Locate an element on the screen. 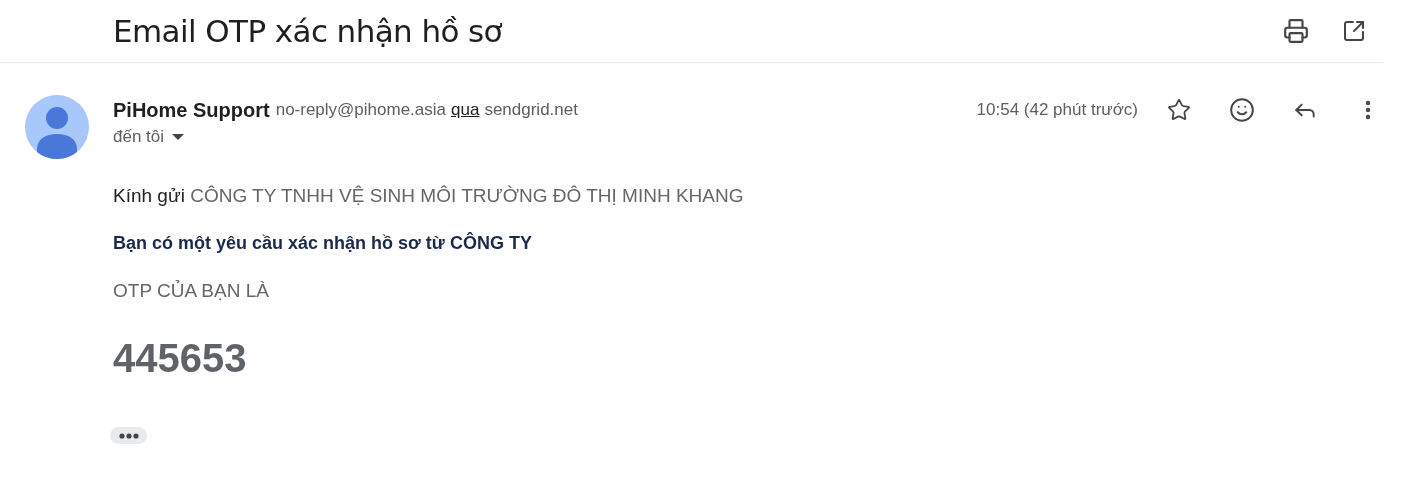 The height and width of the screenshot is (502, 1405). recipient-dropdown: đến tôi is located at coordinates (149, 137).